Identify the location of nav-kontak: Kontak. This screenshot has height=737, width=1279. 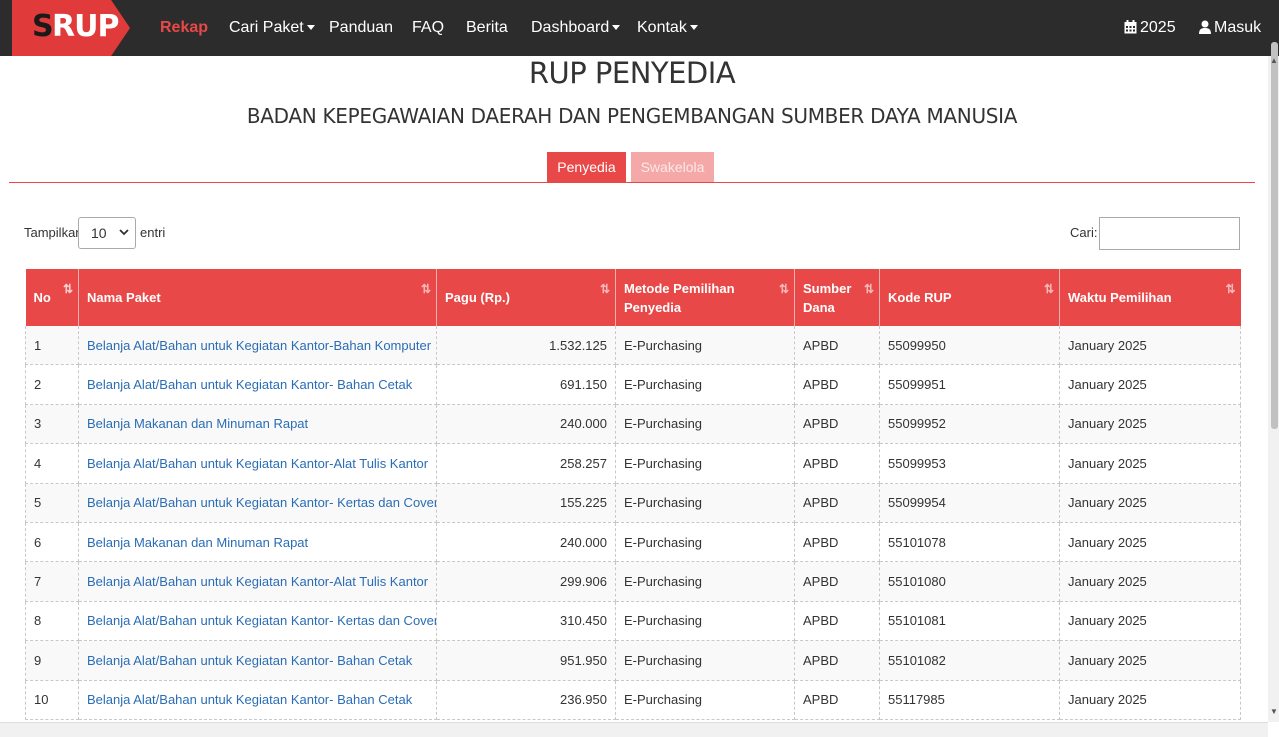
(667, 28).